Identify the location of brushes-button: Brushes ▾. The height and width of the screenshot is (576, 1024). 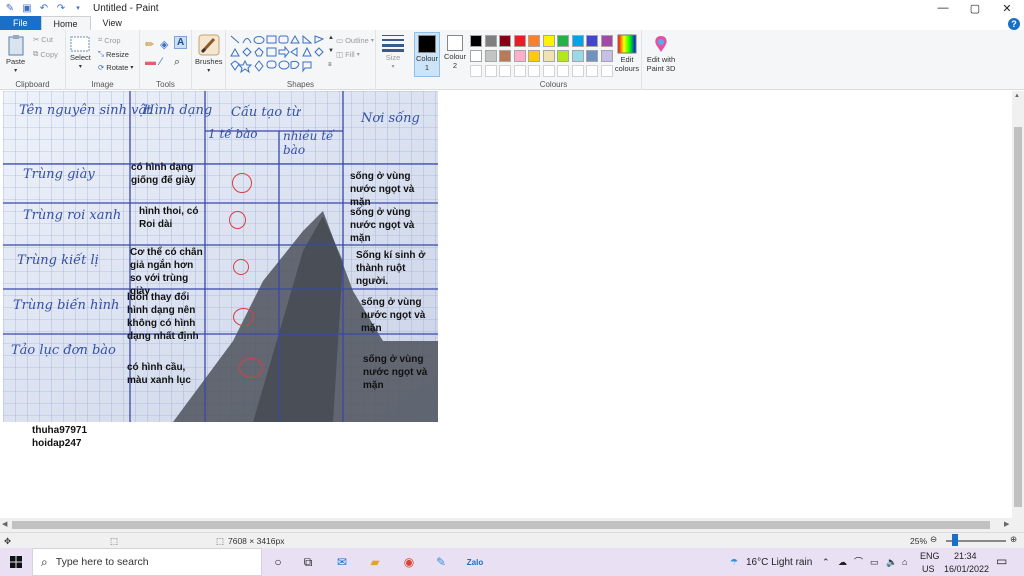
(209, 54).